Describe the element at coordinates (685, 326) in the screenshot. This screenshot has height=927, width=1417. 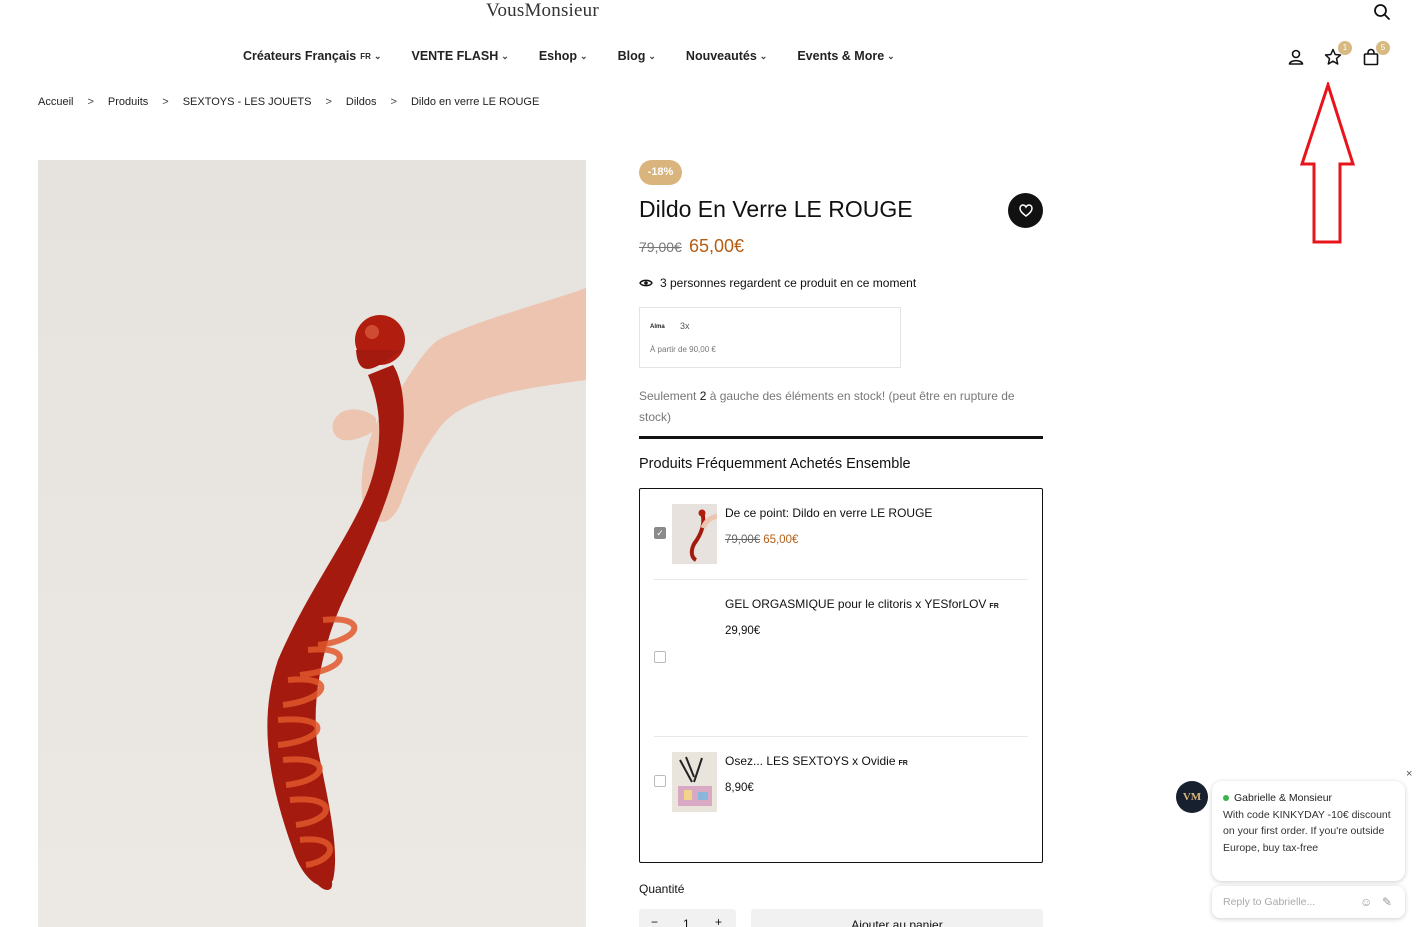
I see `installment-3x-option: 3x` at that location.